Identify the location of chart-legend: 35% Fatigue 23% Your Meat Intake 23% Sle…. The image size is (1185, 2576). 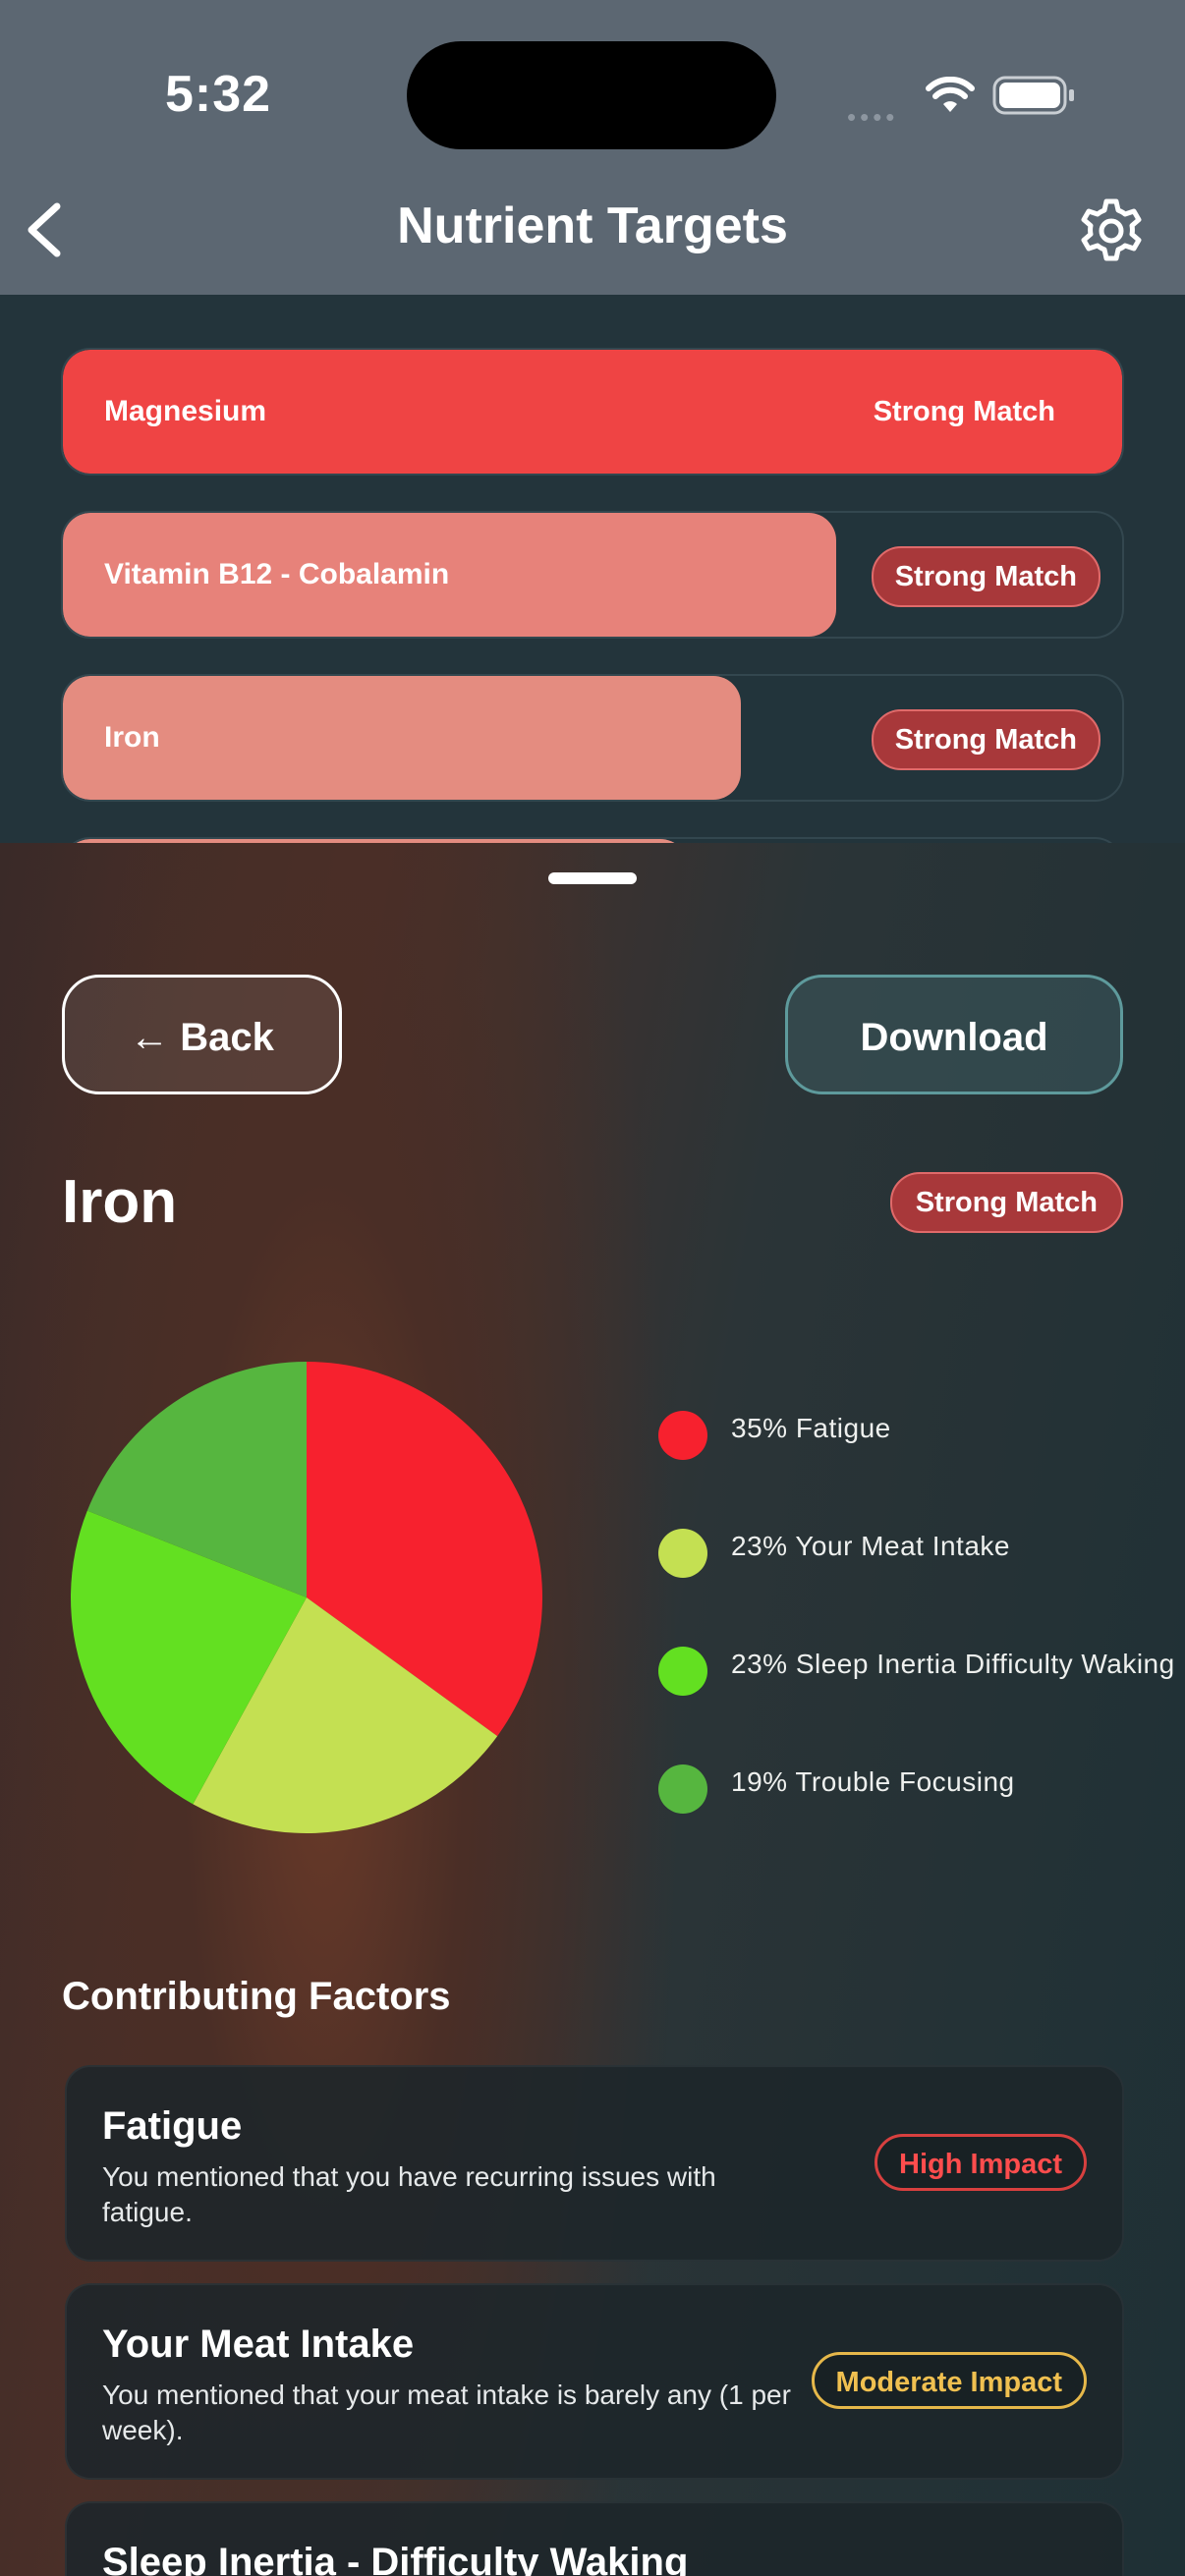
(922, 1629).